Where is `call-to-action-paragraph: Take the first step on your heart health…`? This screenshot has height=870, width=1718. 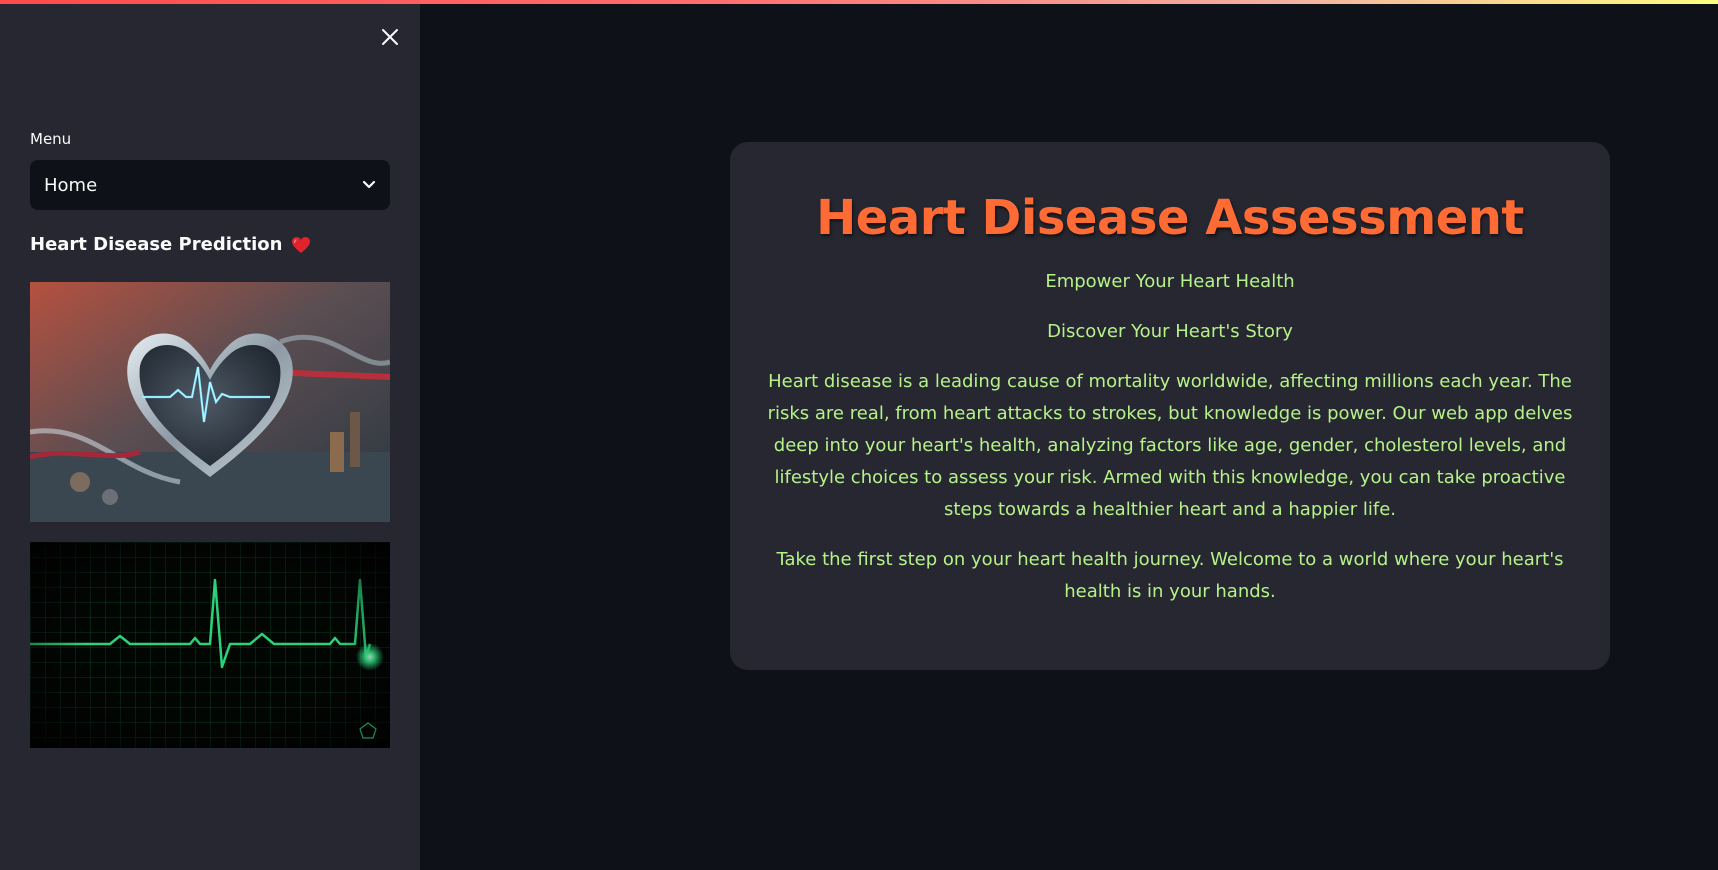 call-to-action-paragraph: Take the first step on your heart health… is located at coordinates (1170, 575).